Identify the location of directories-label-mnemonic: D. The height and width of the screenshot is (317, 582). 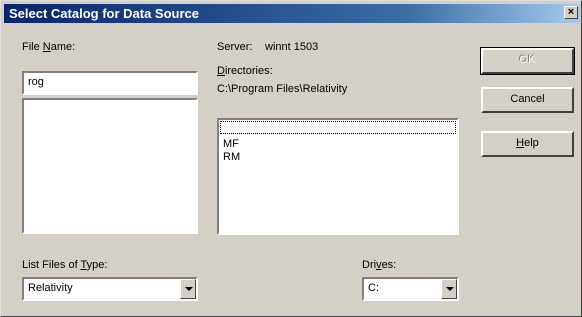
(221, 71).